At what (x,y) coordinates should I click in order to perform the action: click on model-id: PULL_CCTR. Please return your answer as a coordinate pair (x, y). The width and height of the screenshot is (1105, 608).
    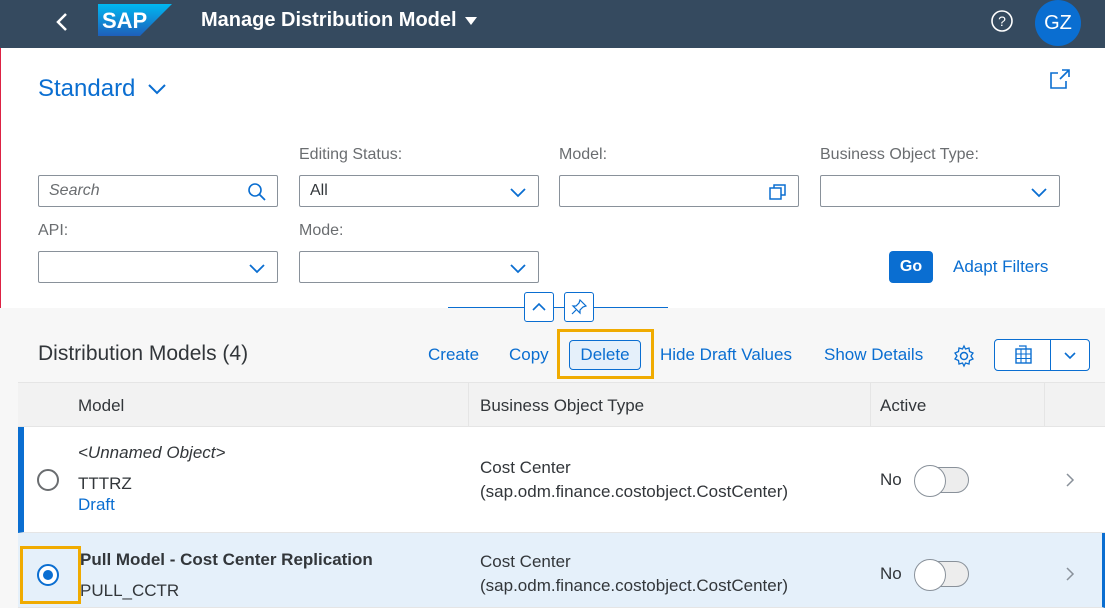
    Looking at the image, I should click on (130, 590).